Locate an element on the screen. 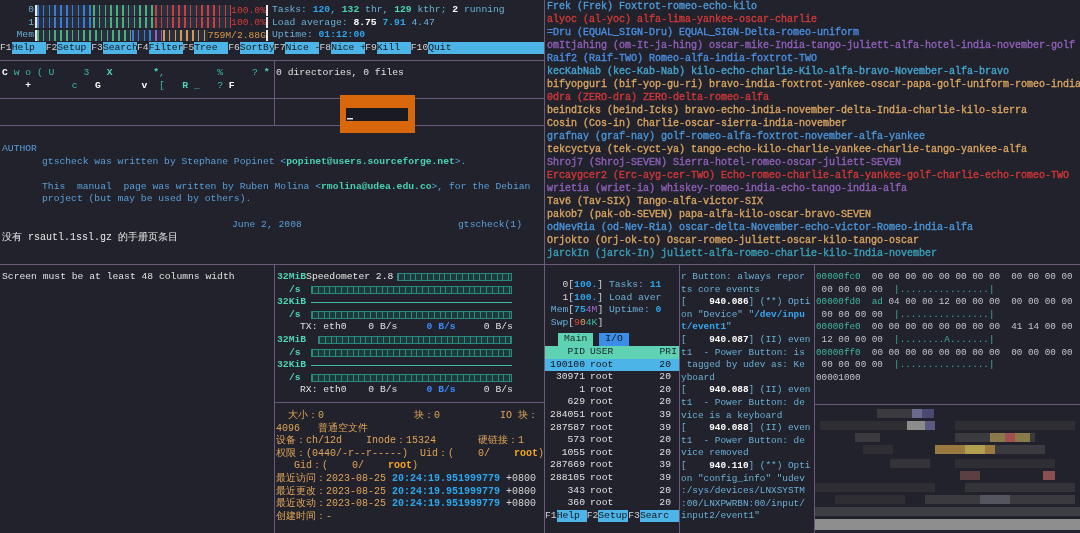 Image resolution: width=1080 pixels, height=533 pixels. process-row: 1055 root 20 is located at coordinates (612, 453).